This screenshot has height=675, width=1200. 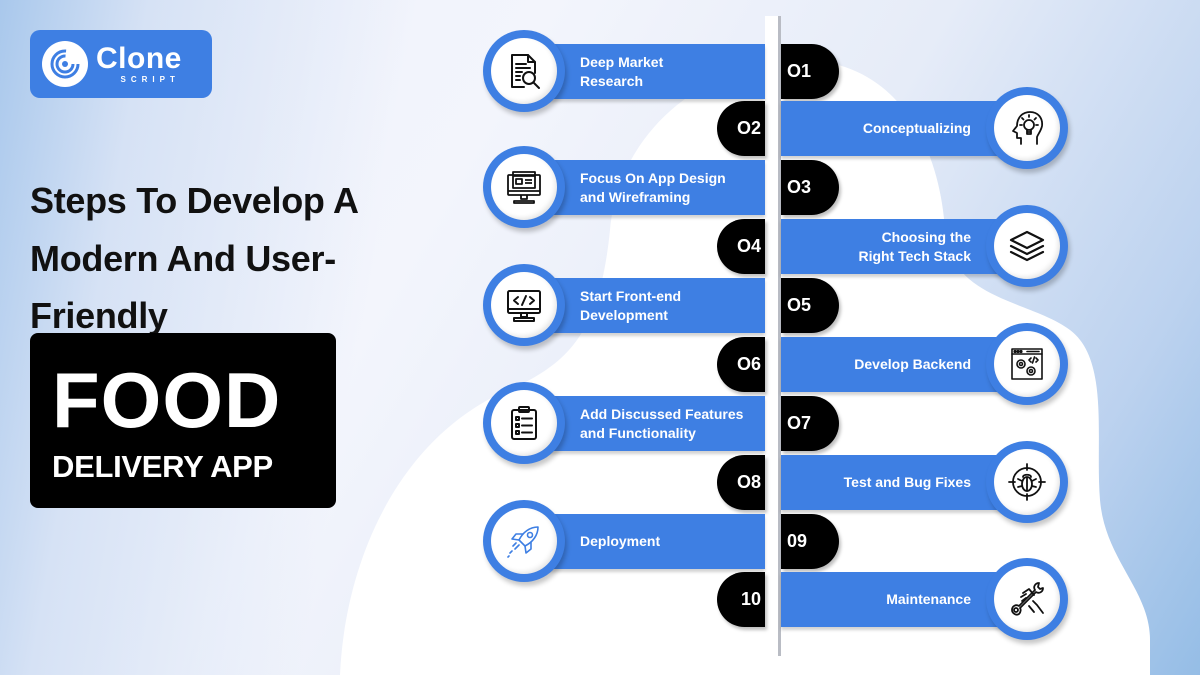 What do you see at coordinates (926, 237) in the screenshot?
I see `step-label: Choosing the` at bounding box center [926, 237].